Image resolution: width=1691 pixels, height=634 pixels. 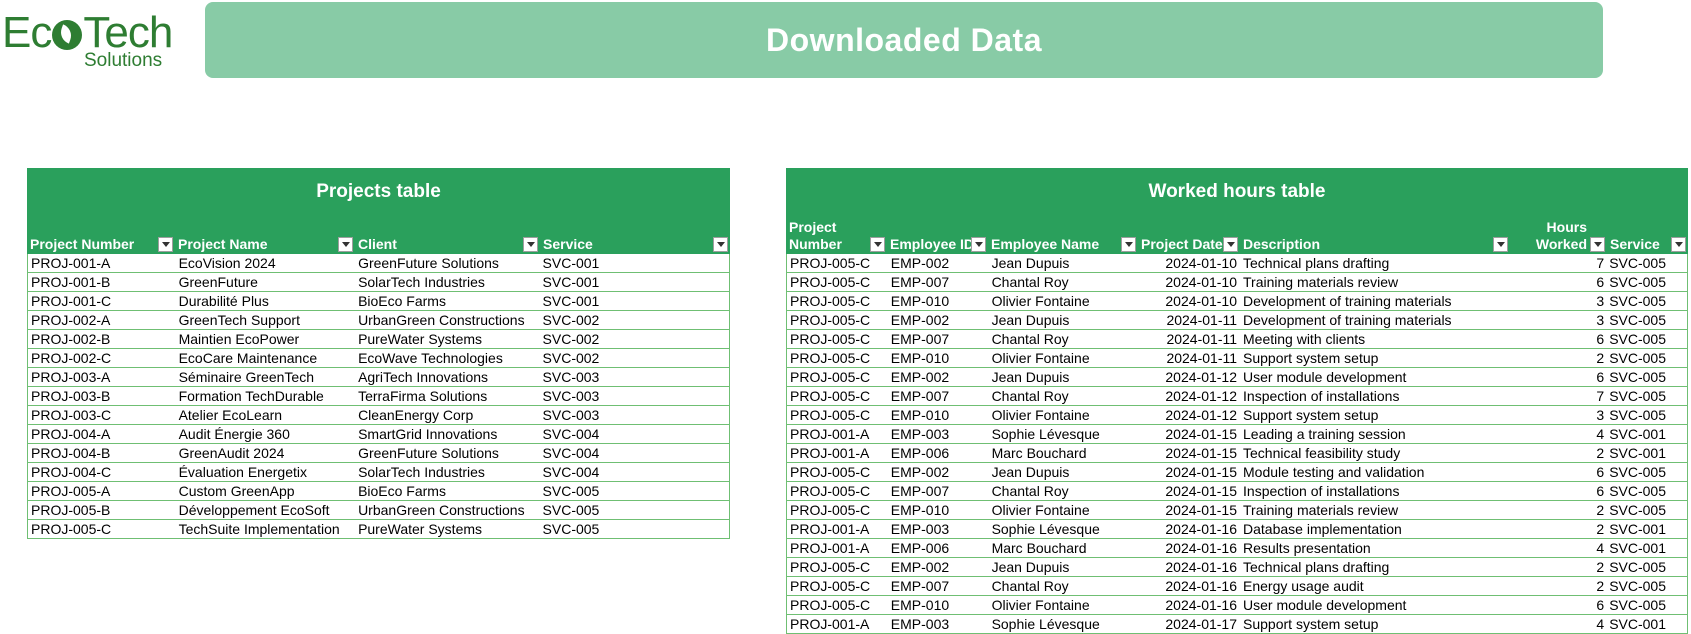 What do you see at coordinates (102, 434) in the screenshot?
I see `cell-project-number: PROJ-004-A` at bounding box center [102, 434].